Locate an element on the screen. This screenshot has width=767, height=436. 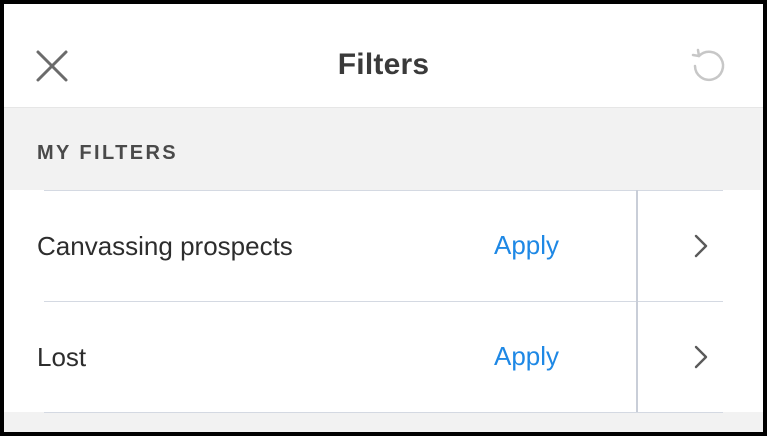
list-bottom-separator is located at coordinates (383, 412).